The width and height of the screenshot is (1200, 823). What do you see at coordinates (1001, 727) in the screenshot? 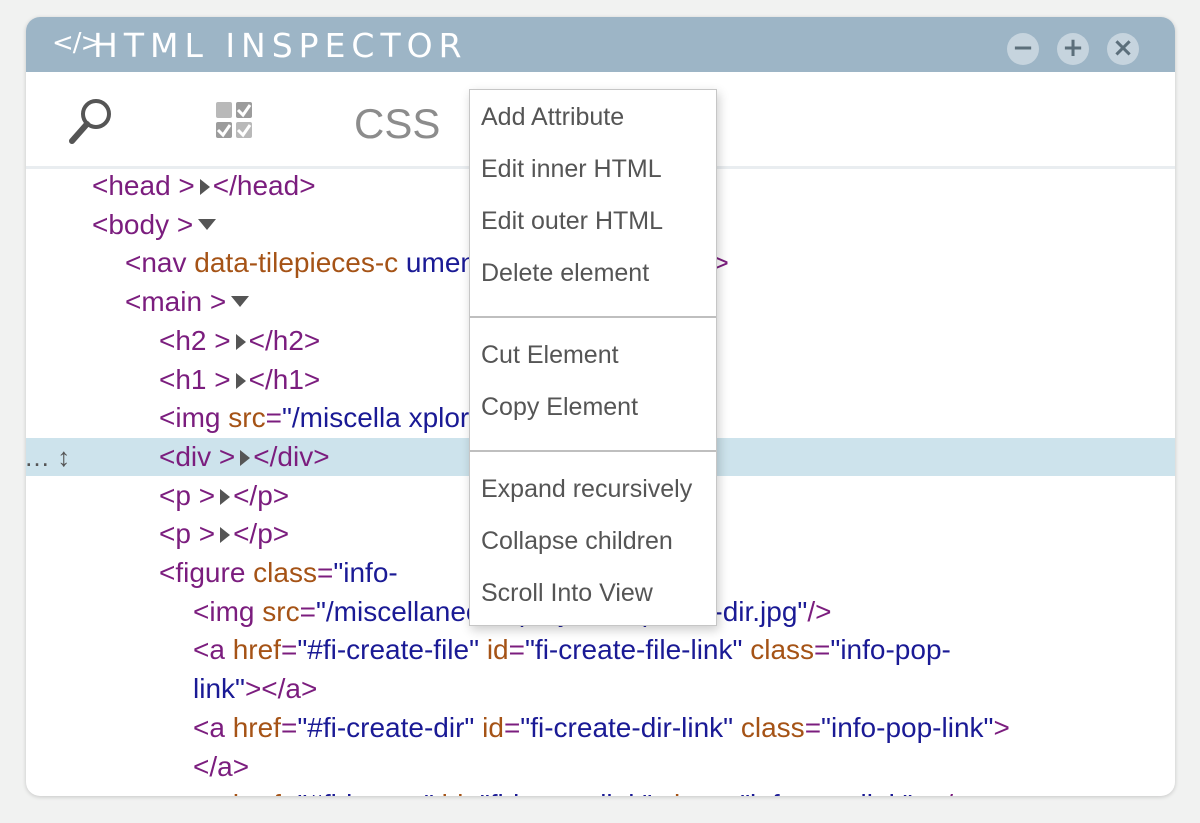
I see `tag-text: >` at bounding box center [1001, 727].